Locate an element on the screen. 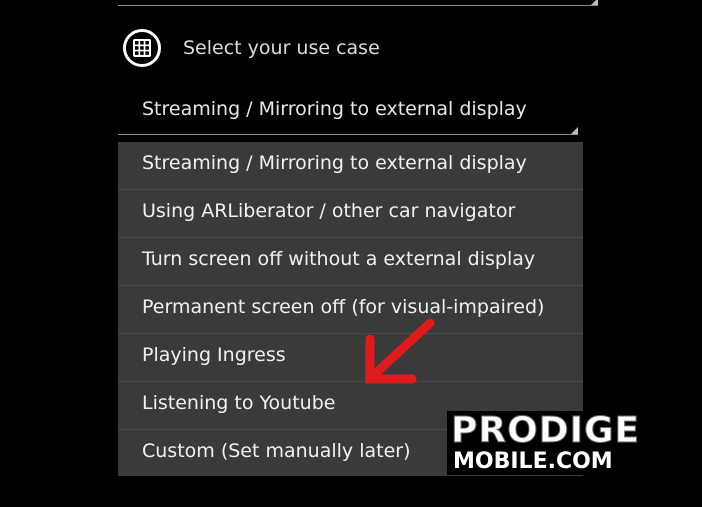 The width and height of the screenshot is (702, 507). previous-field is located at coordinates (358, 3).